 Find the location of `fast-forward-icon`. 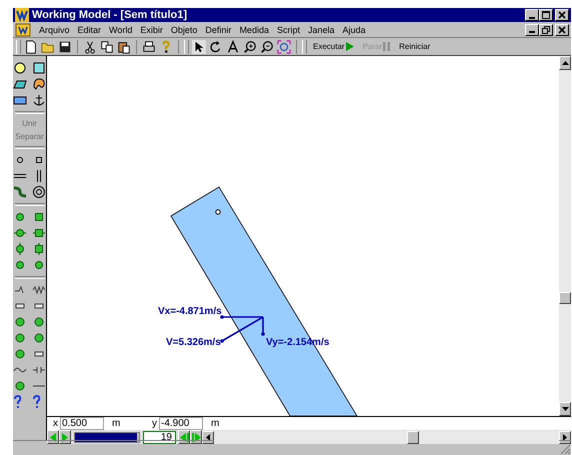

fast-forward-icon is located at coordinates (196, 437).